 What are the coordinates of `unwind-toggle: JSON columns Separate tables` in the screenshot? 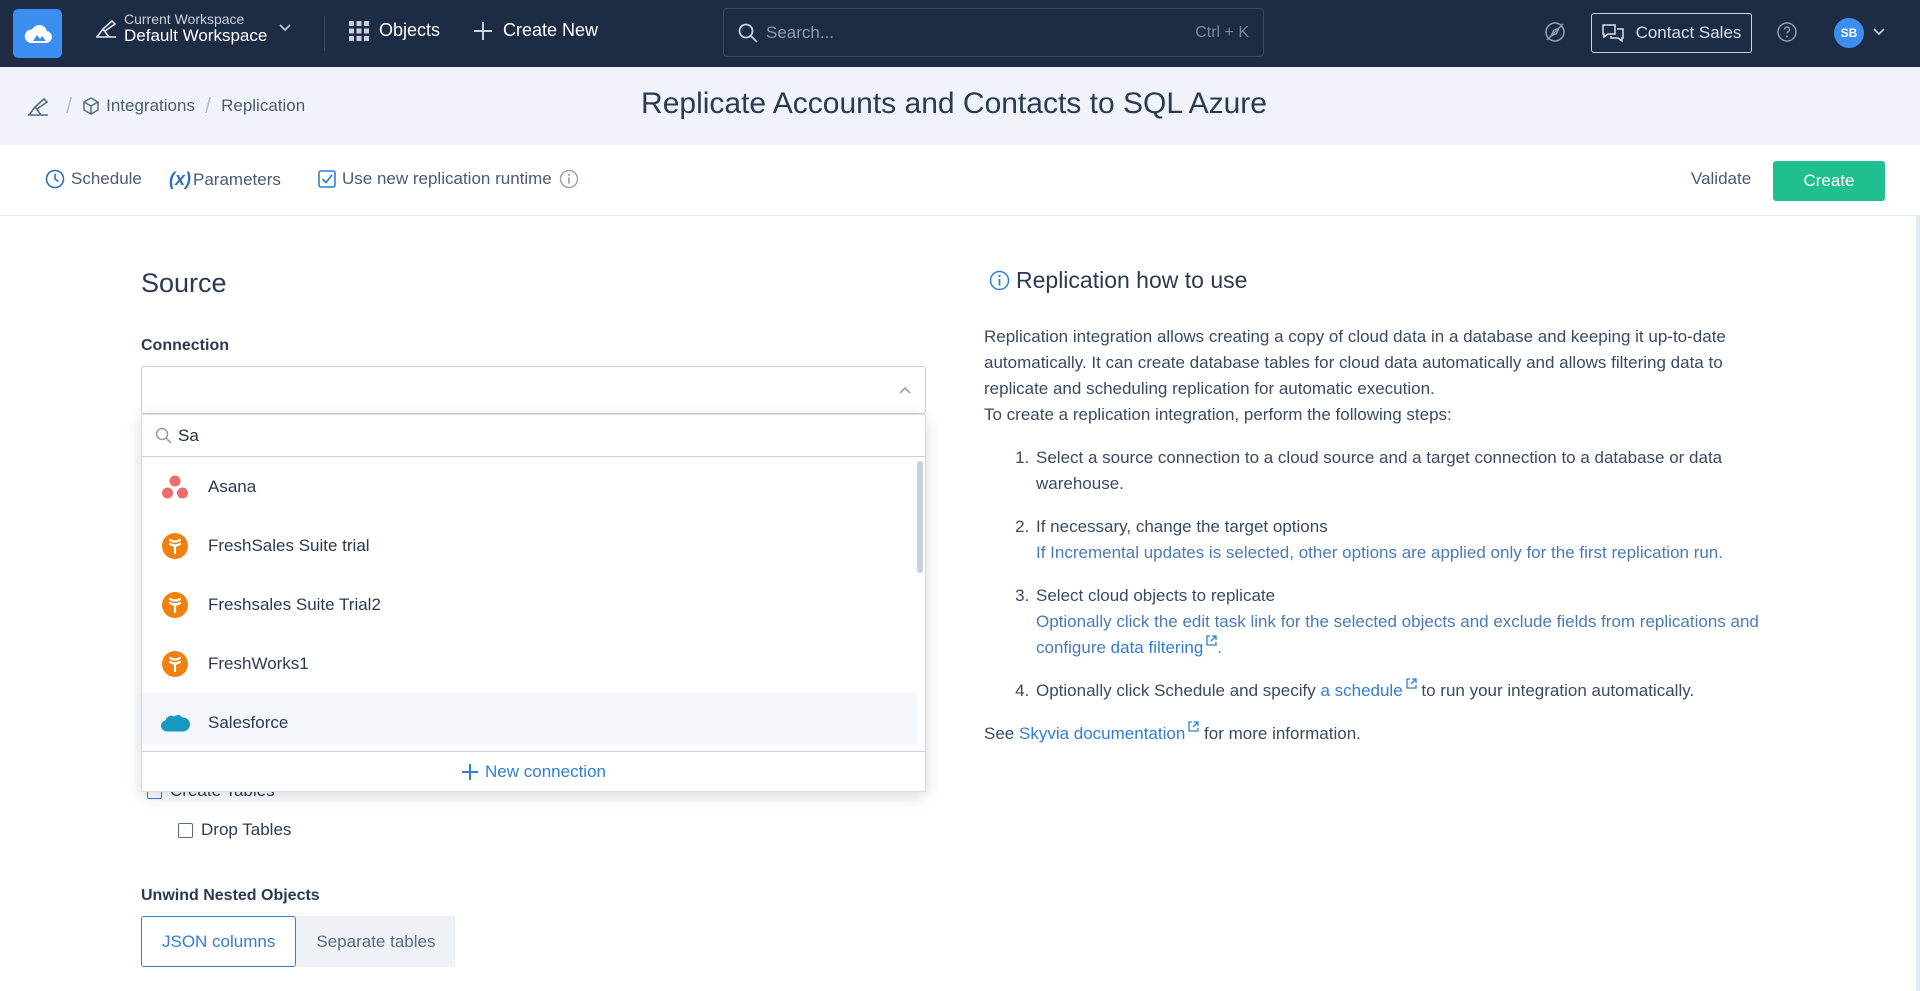 It's located at (298, 941).